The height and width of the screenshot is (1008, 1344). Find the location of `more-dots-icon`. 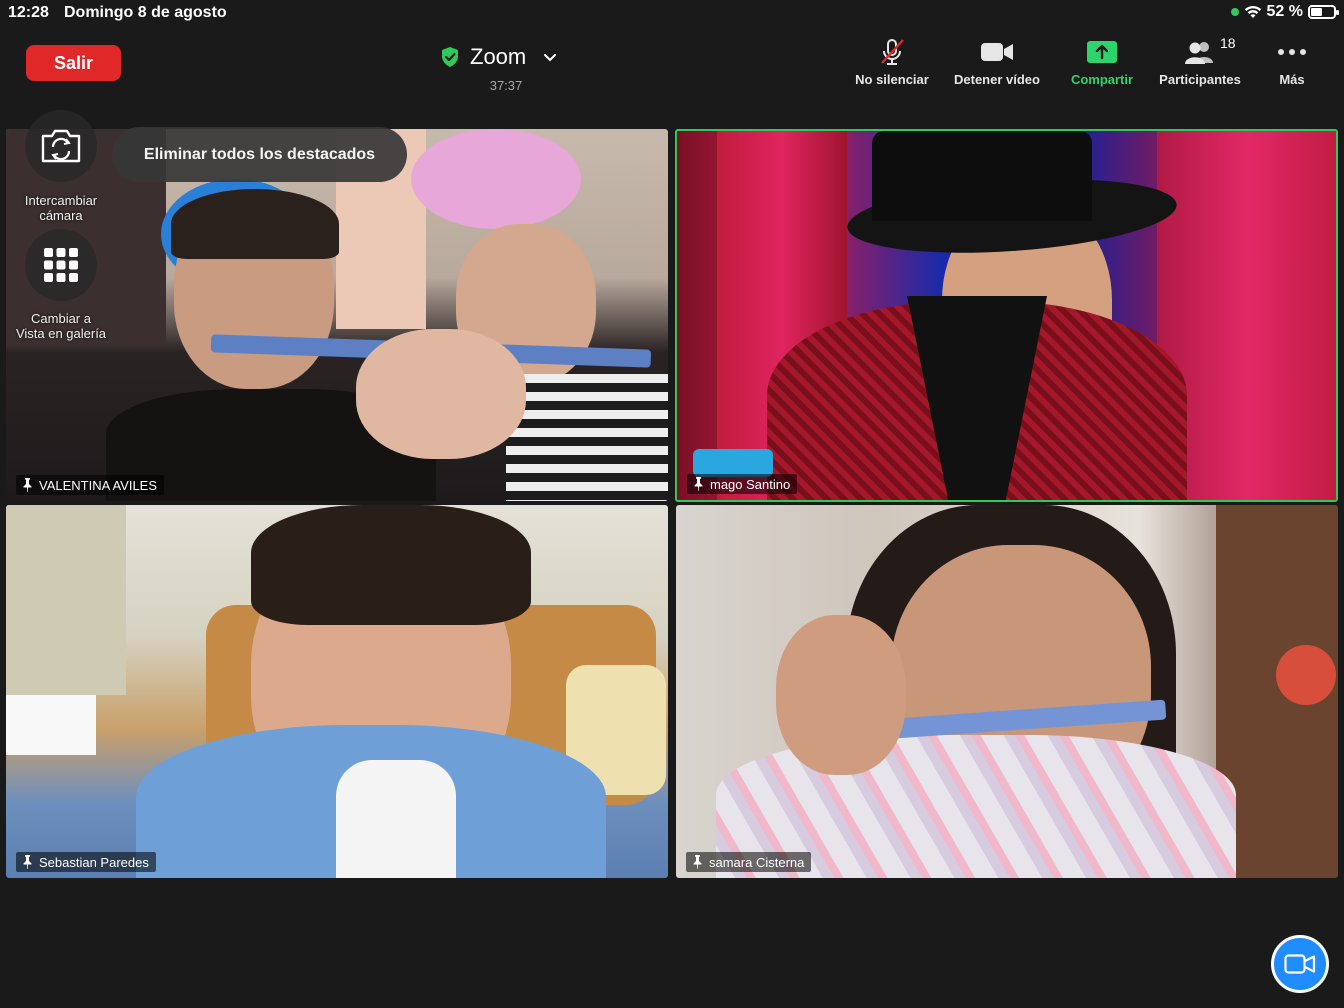

more-dots-icon is located at coordinates (1292, 52).